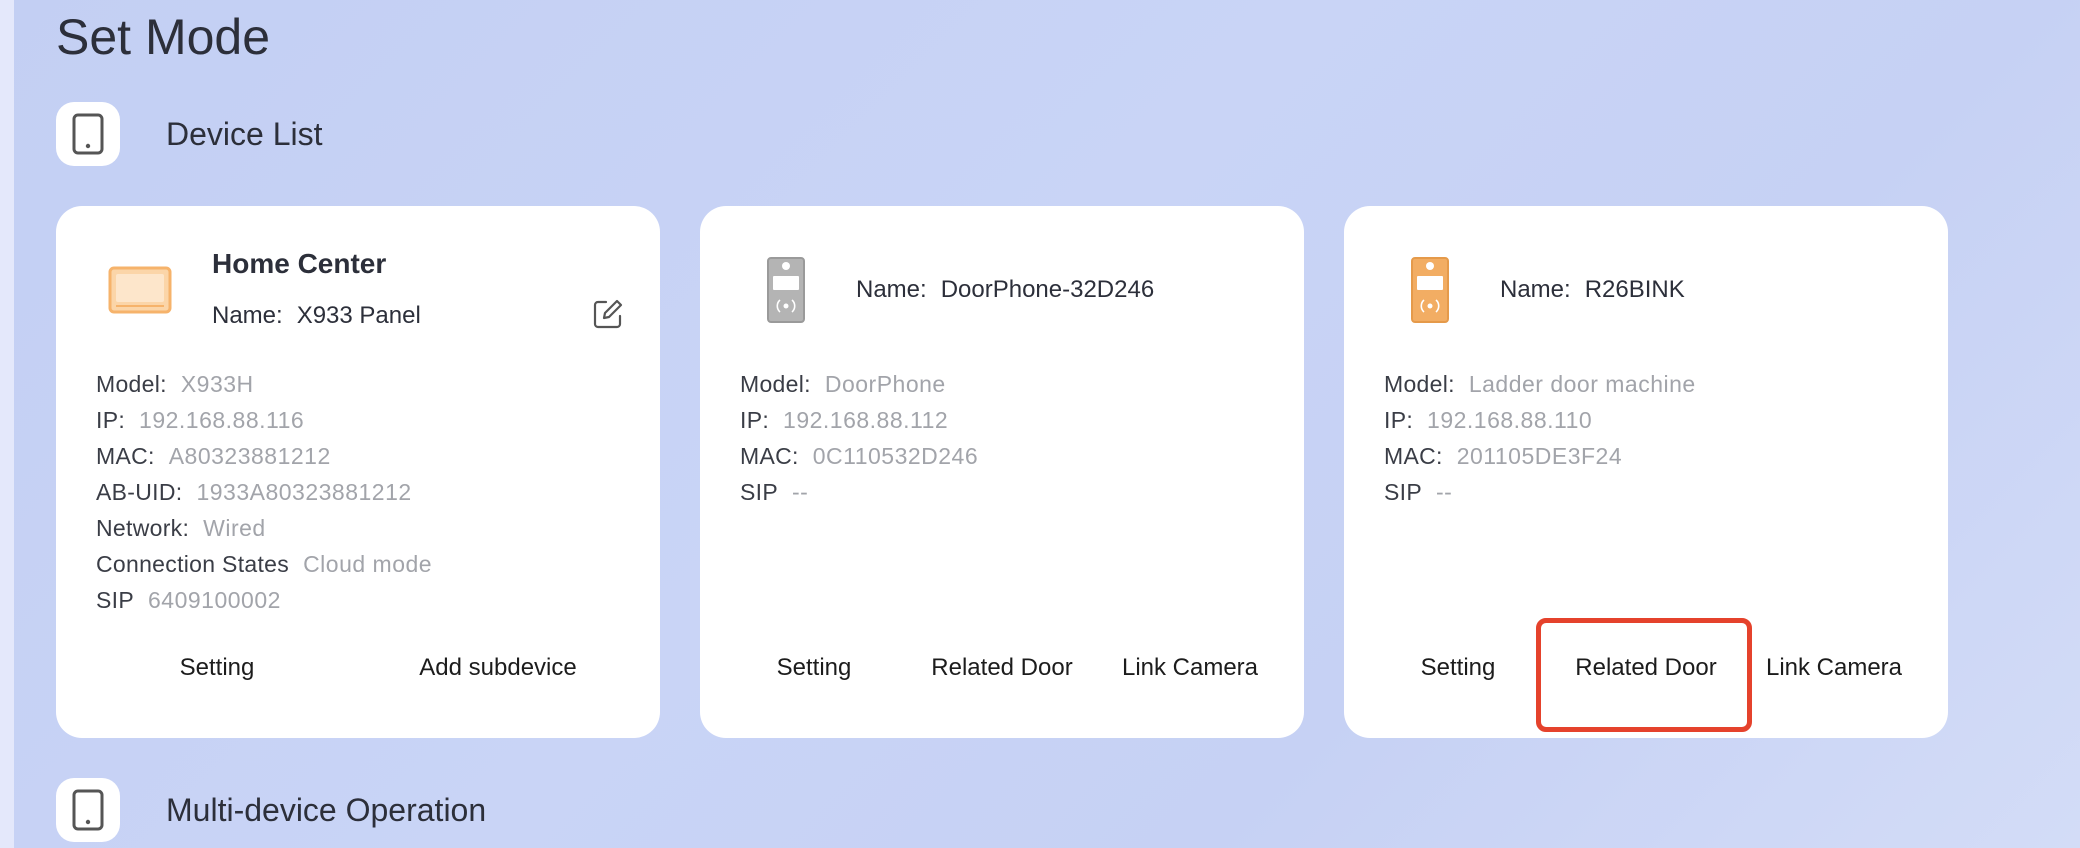 The height and width of the screenshot is (848, 2080). What do you see at coordinates (859, 456) in the screenshot?
I see `info-row-mac: MAC: 0C110532D246` at bounding box center [859, 456].